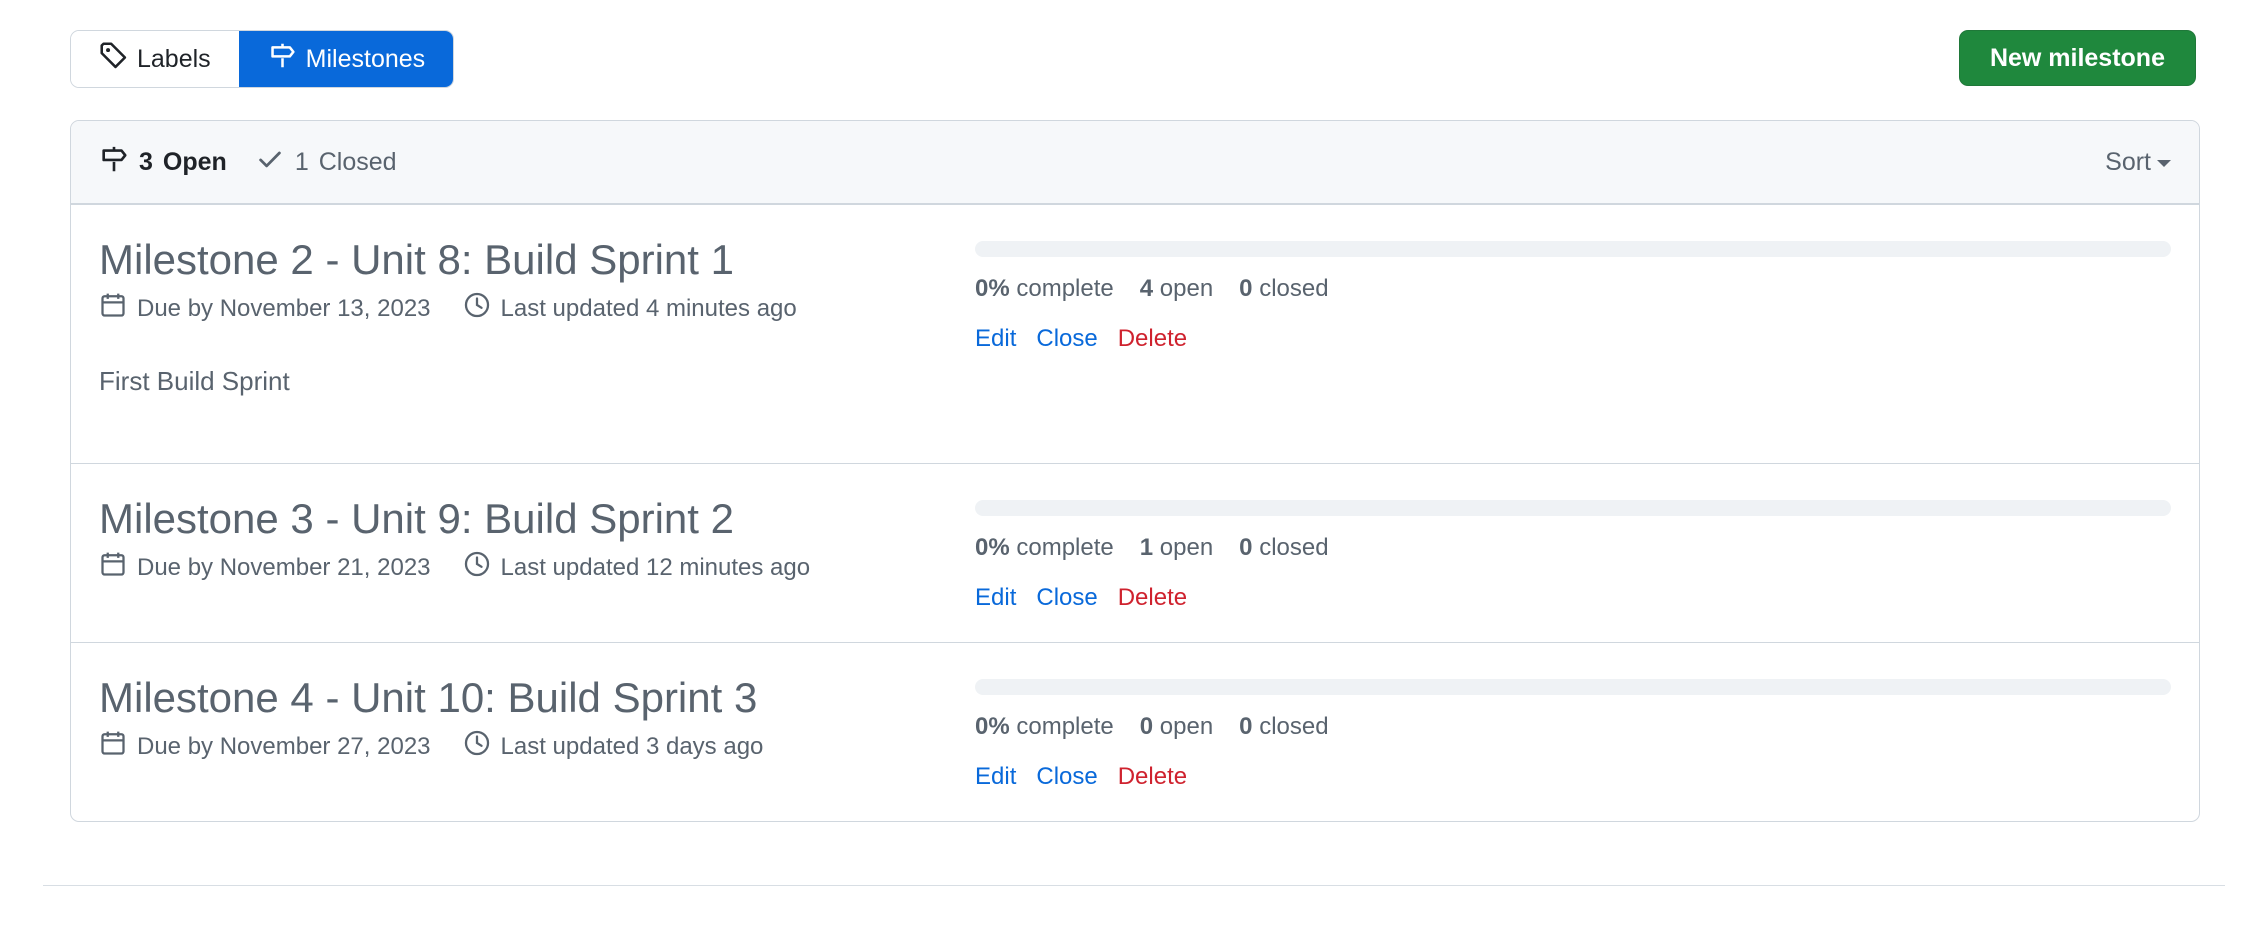 The image size is (2262, 940). I want to click on open-issues-count: 0 open, so click(1176, 726).